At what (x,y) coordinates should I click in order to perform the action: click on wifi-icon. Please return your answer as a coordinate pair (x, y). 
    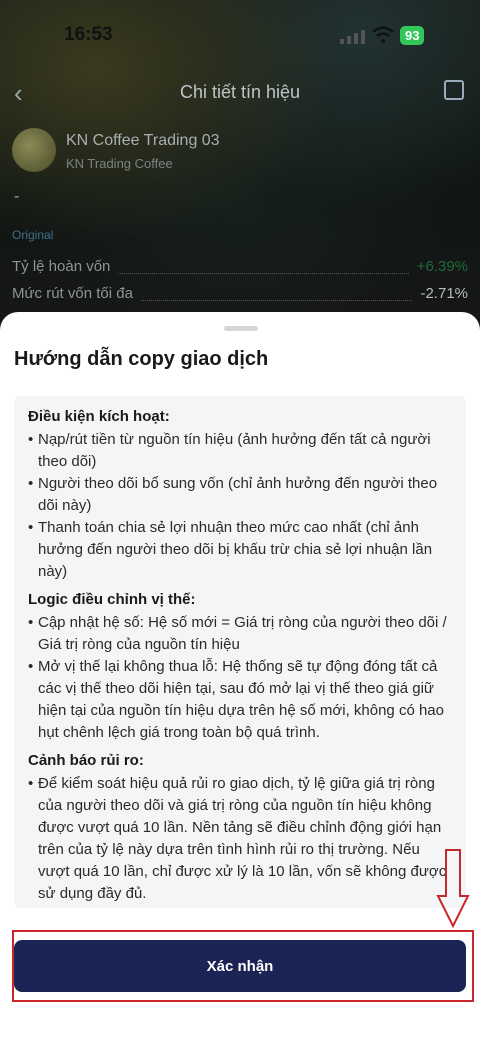
    Looking at the image, I should click on (383, 34).